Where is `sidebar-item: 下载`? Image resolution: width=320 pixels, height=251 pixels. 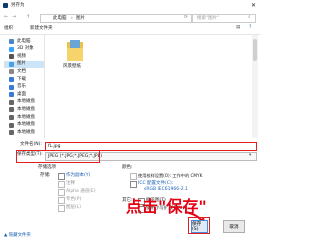
sidebar-item: 下载 is located at coordinates (24, 79).